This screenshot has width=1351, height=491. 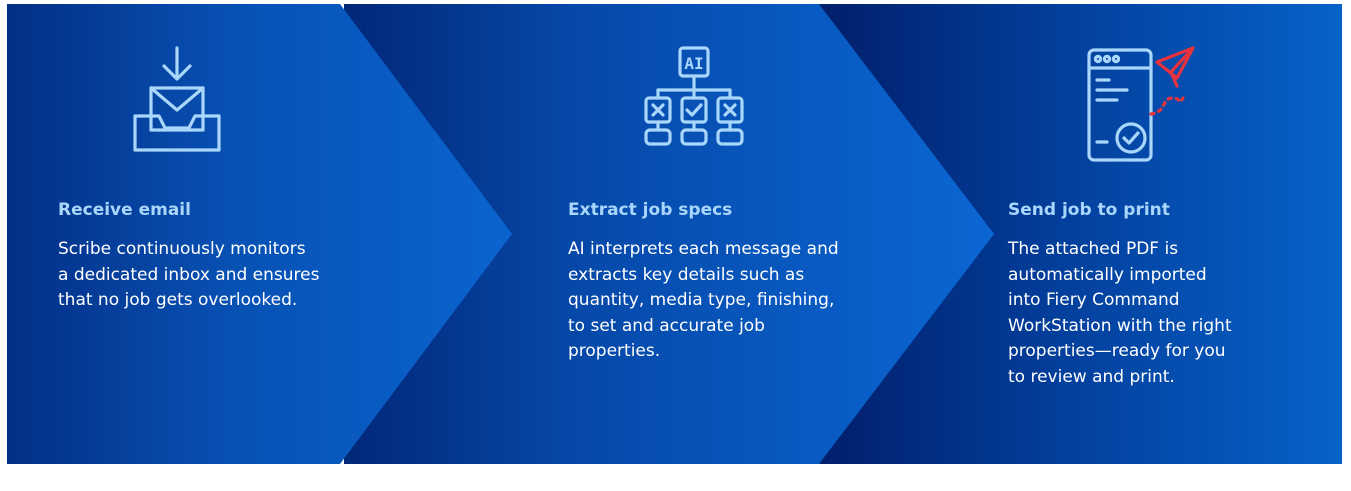 What do you see at coordinates (1117, 351) in the screenshot?
I see `description-line: properties—ready for you` at bounding box center [1117, 351].